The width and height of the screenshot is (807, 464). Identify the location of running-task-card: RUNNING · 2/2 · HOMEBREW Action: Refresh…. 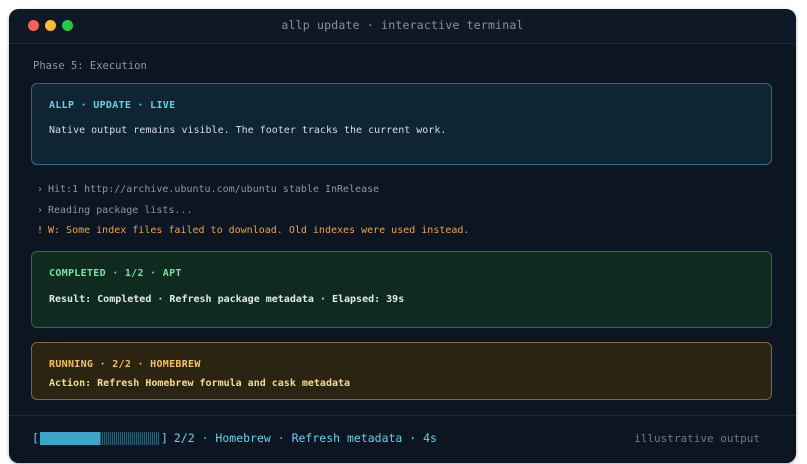
(401, 371).